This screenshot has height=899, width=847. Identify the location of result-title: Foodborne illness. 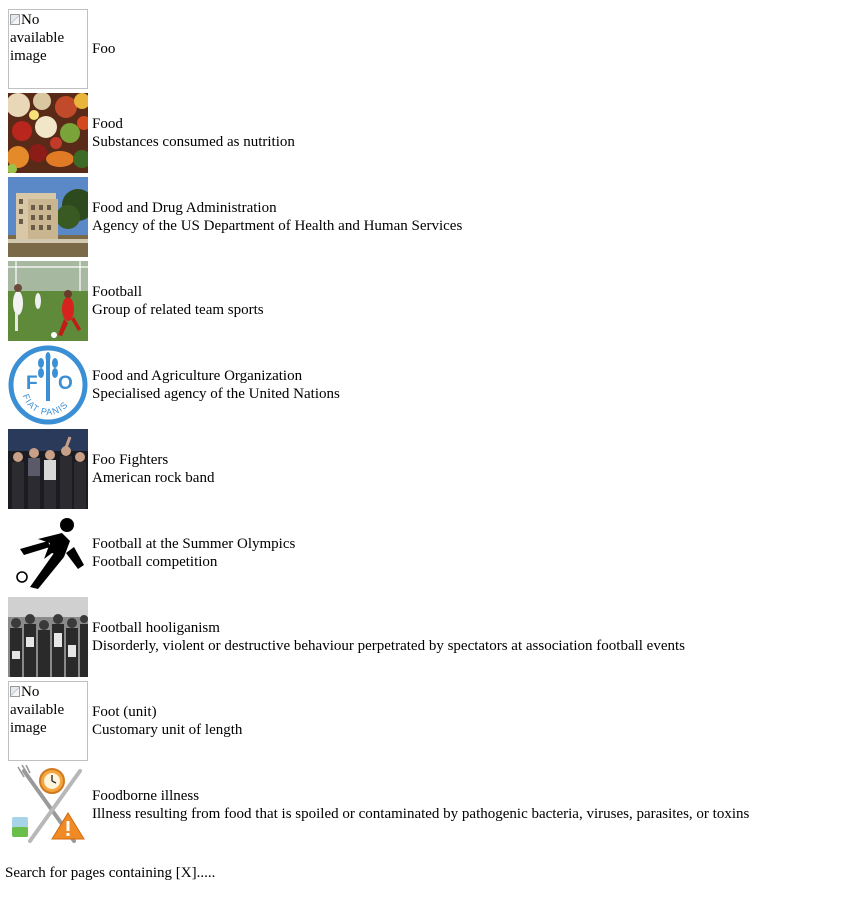
(420, 796).